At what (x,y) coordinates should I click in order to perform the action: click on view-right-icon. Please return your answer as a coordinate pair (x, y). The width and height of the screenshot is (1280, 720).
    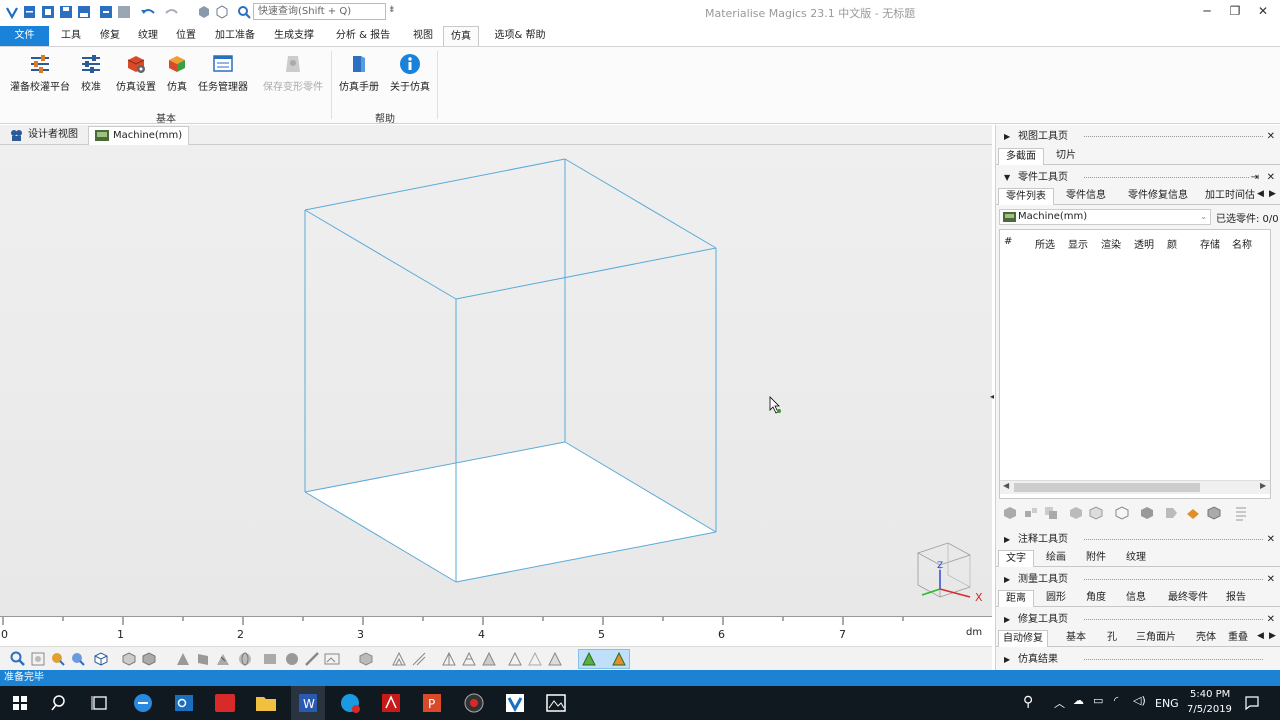
    Looking at the image, I should click on (203, 659).